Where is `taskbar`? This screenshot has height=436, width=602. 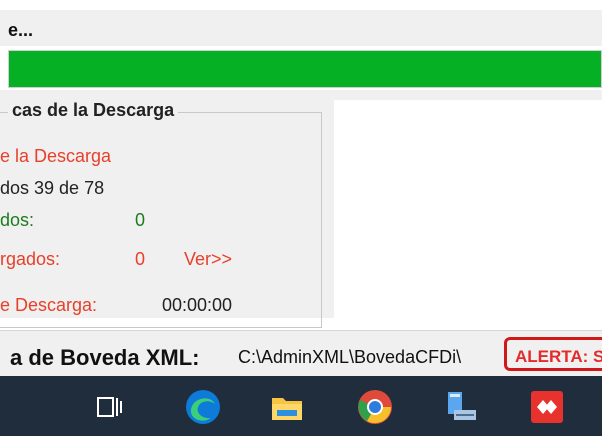
taskbar is located at coordinates (301, 406).